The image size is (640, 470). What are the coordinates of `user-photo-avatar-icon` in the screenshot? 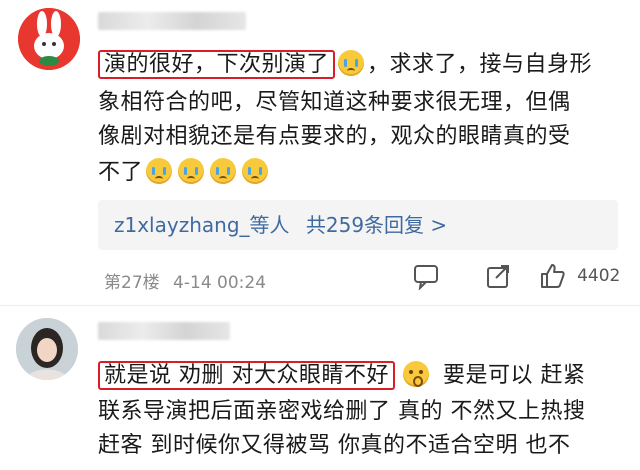 It's located at (47, 349).